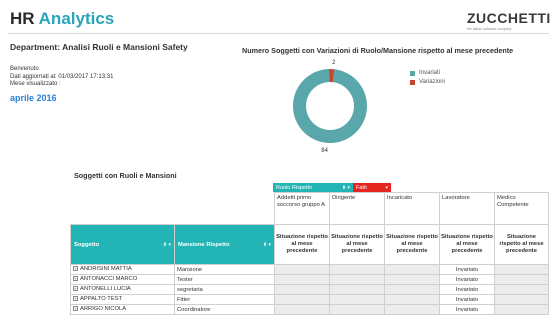 This screenshot has height=321, width=556. What do you see at coordinates (509, 18) in the screenshot?
I see `logo-wordmark: ZUCCHETTI` at bounding box center [509, 18].